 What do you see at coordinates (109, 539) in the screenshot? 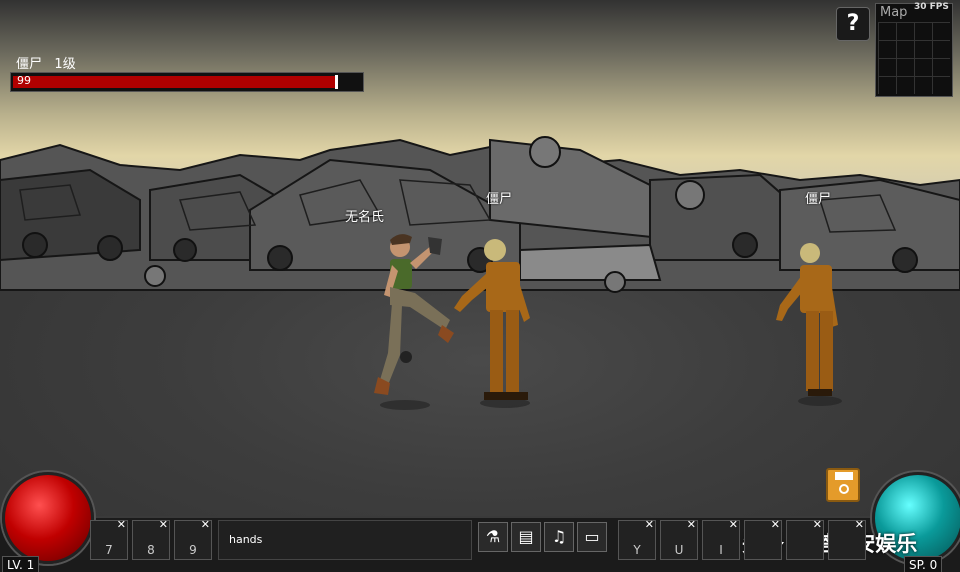
I see `hotbar-left-slot: ✕ 7` at bounding box center [109, 539].